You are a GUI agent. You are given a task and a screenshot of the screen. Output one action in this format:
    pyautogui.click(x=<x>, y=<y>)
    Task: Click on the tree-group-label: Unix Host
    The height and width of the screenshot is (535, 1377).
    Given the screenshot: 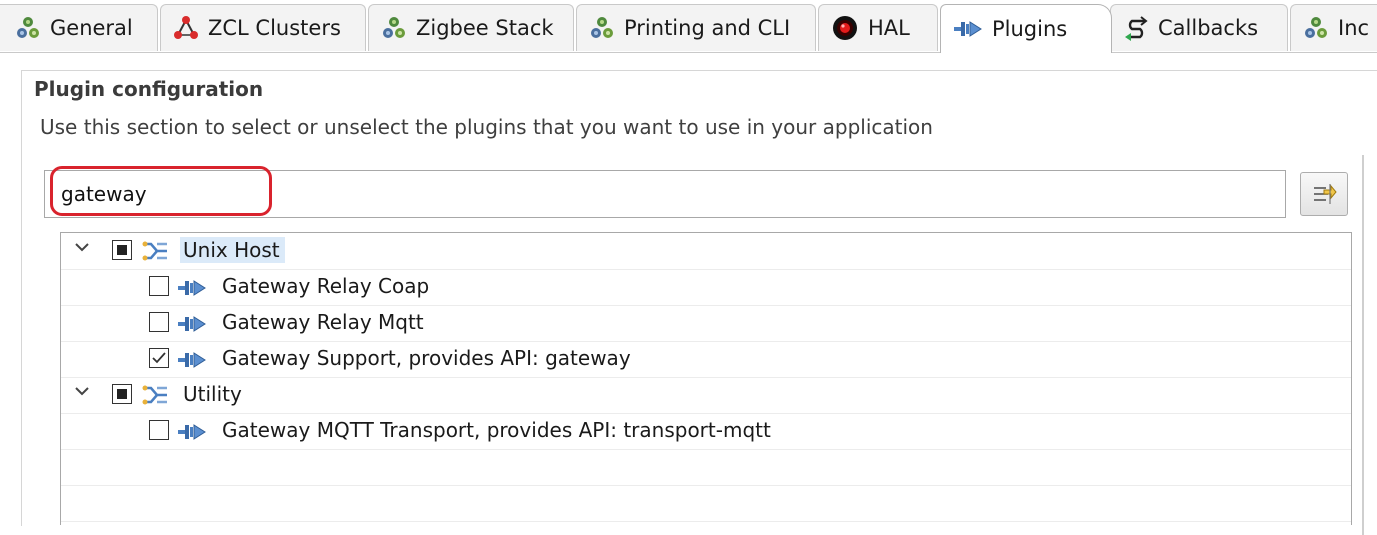 What is the action you would take?
    pyautogui.click(x=232, y=250)
    